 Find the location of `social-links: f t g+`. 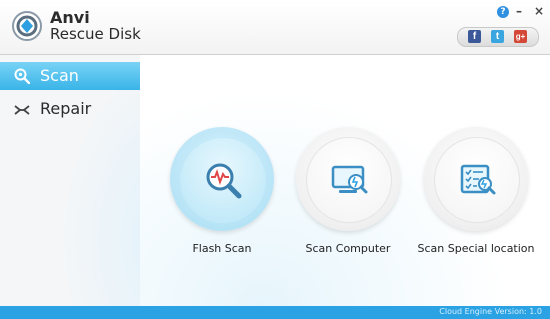

social-links: f t g+ is located at coordinates (498, 37).